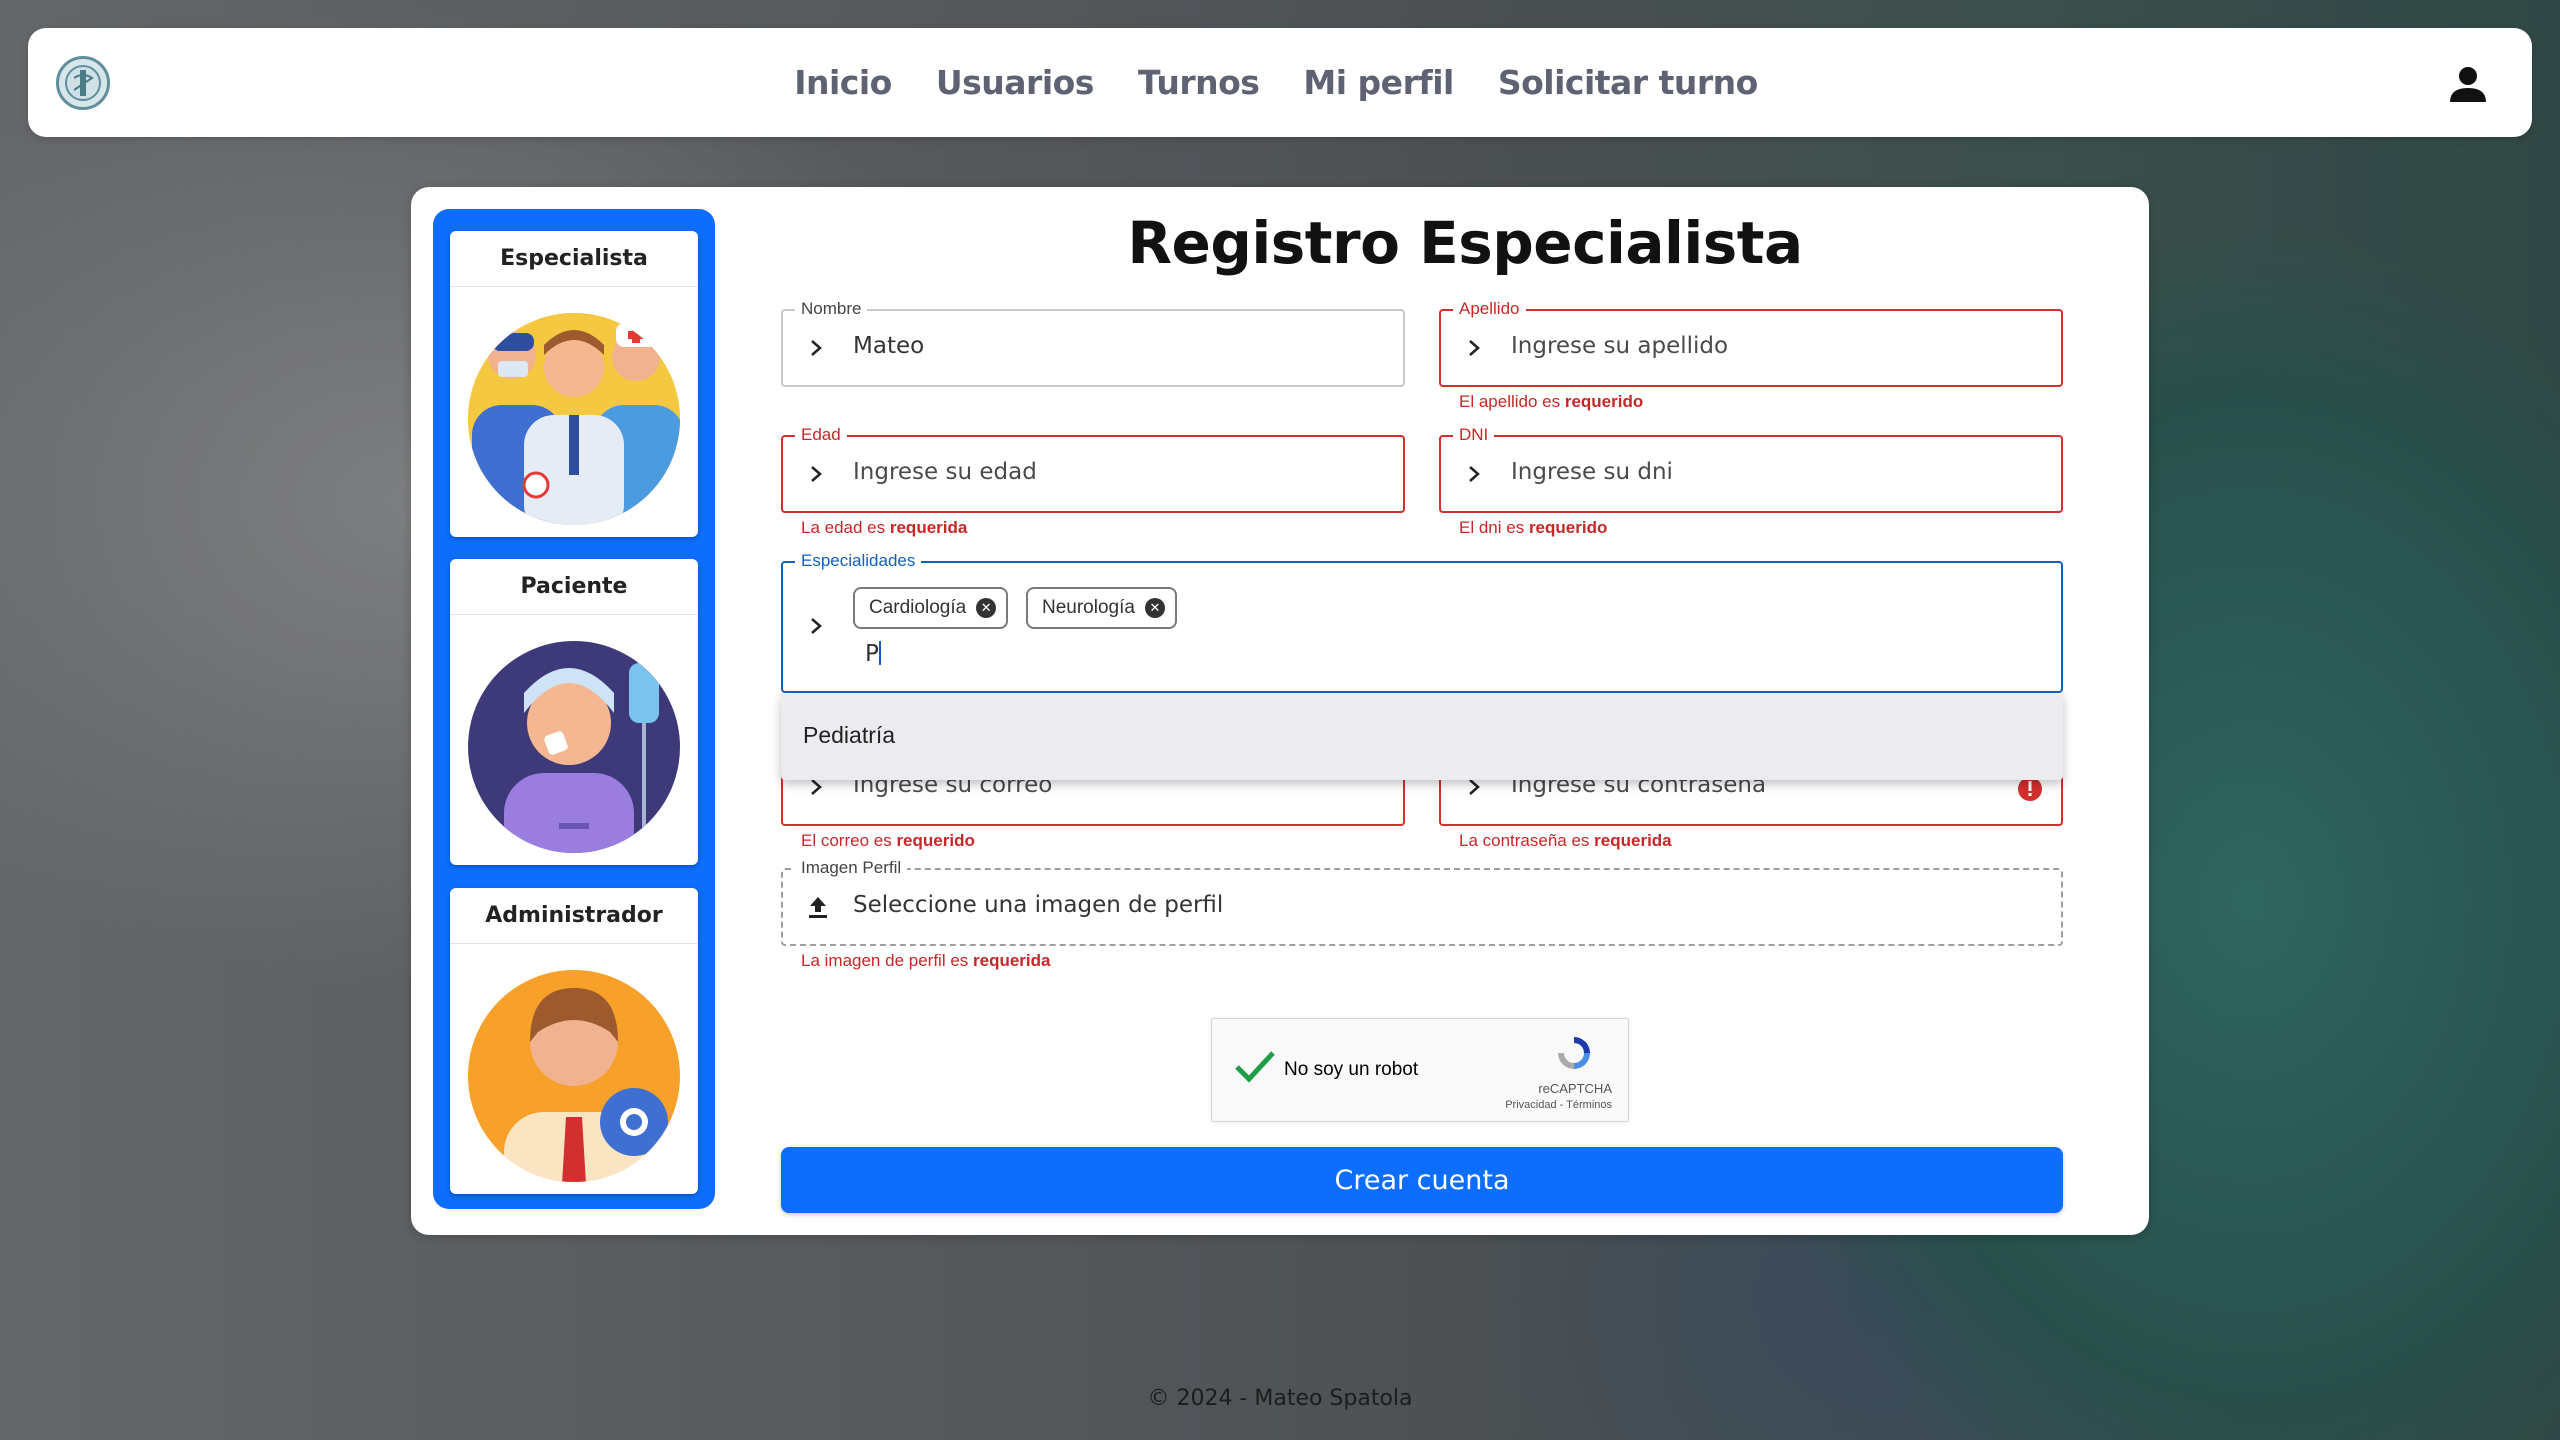  Describe the element at coordinates (574, 420) in the screenshot. I see `doctors-group-illustration` at that location.